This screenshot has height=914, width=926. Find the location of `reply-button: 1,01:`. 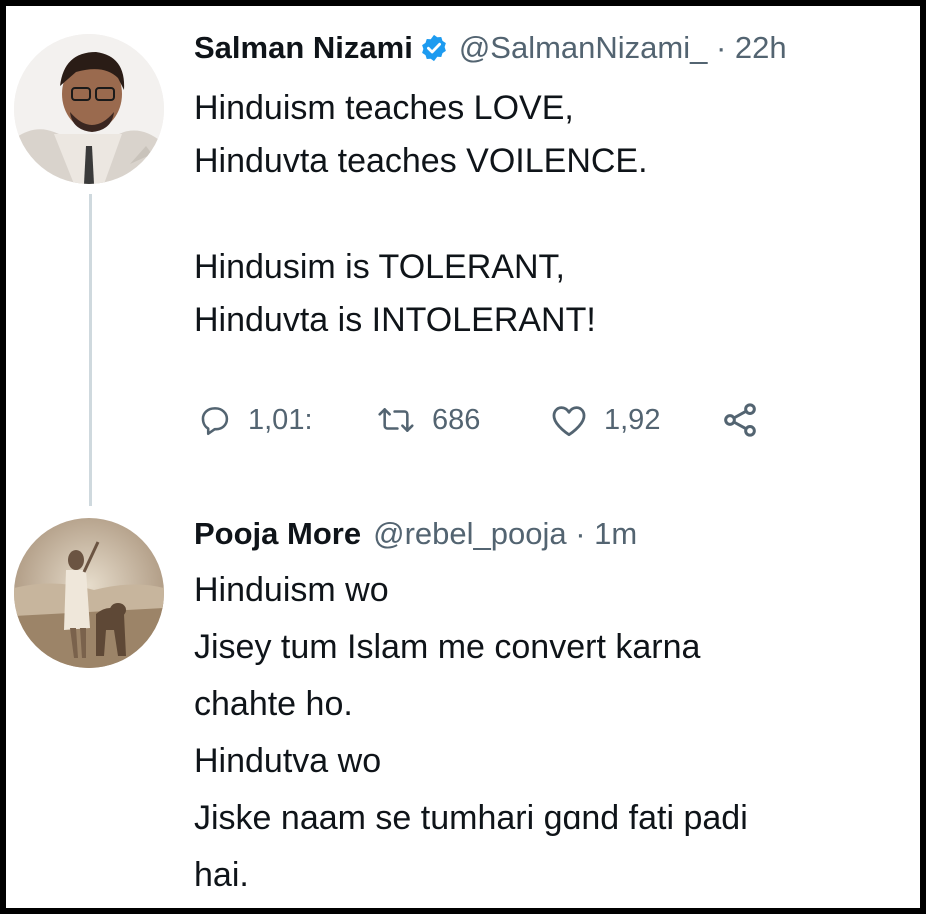

reply-button: 1,01: is located at coordinates (255, 420).